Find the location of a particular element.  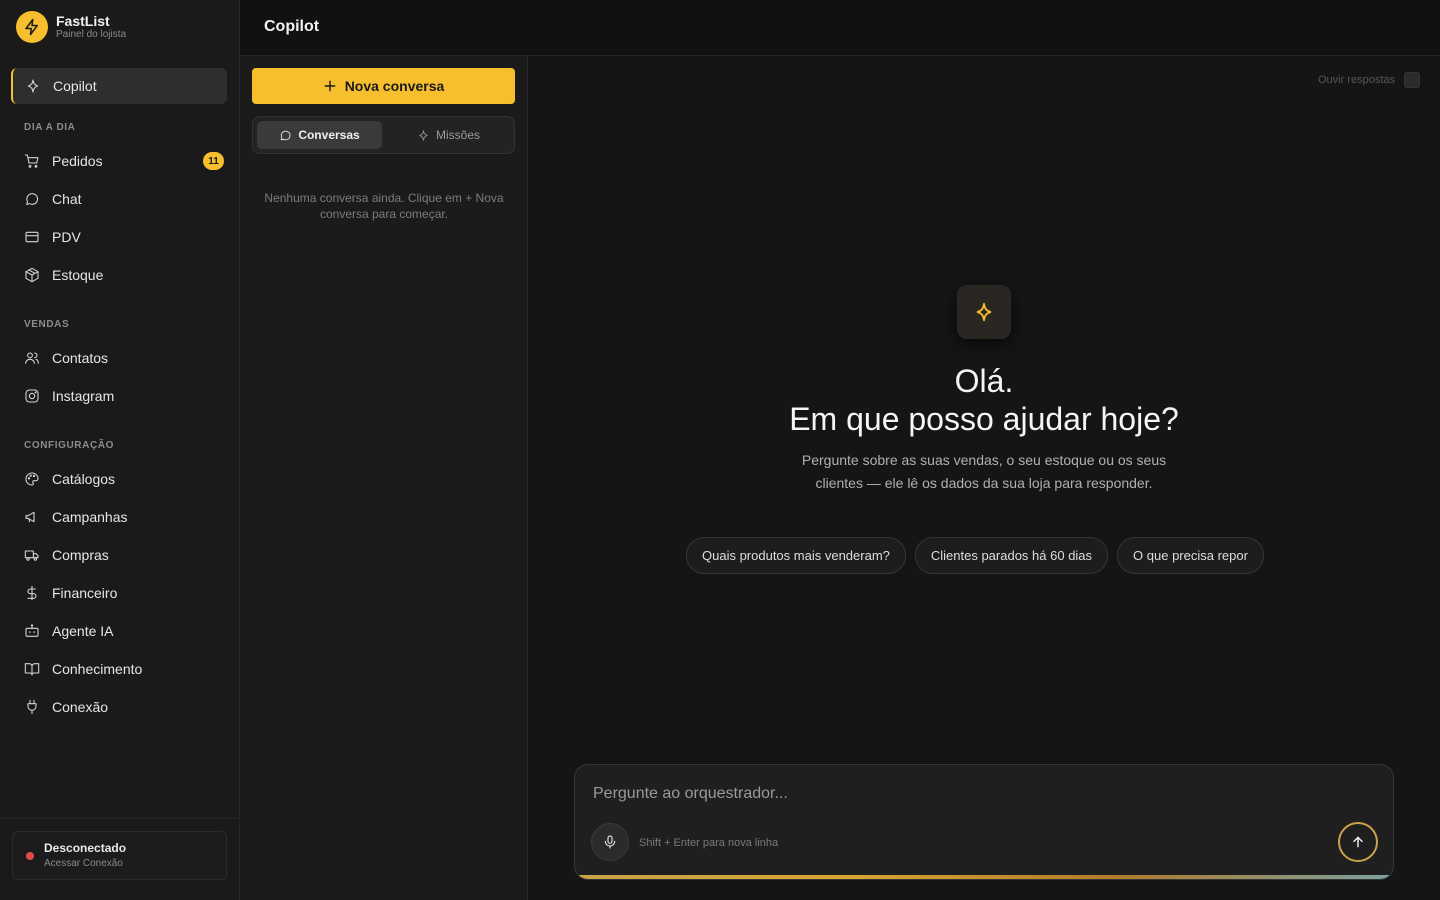

sidebar-item-catalogos: Catálogos is located at coordinates (124, 479).